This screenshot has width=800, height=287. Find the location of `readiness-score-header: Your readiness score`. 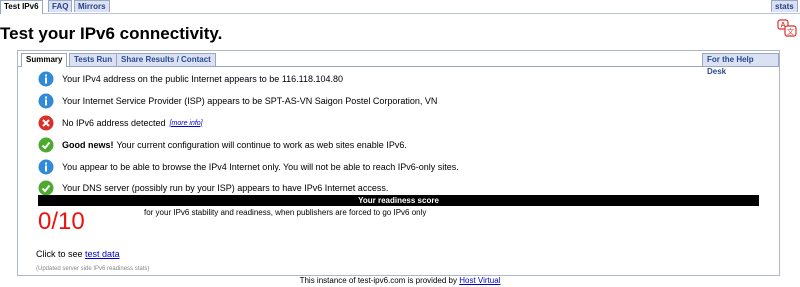

readiness-score-header: Your readiness score is located at coordinates (398, 200).